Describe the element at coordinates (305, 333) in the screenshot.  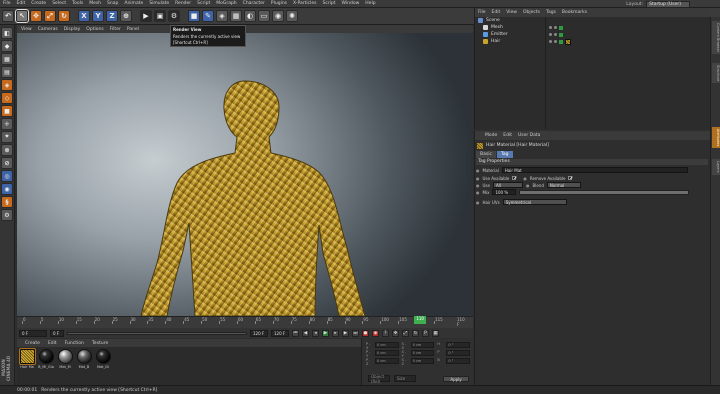
I see `prev-key-icon: ◀` at that location.